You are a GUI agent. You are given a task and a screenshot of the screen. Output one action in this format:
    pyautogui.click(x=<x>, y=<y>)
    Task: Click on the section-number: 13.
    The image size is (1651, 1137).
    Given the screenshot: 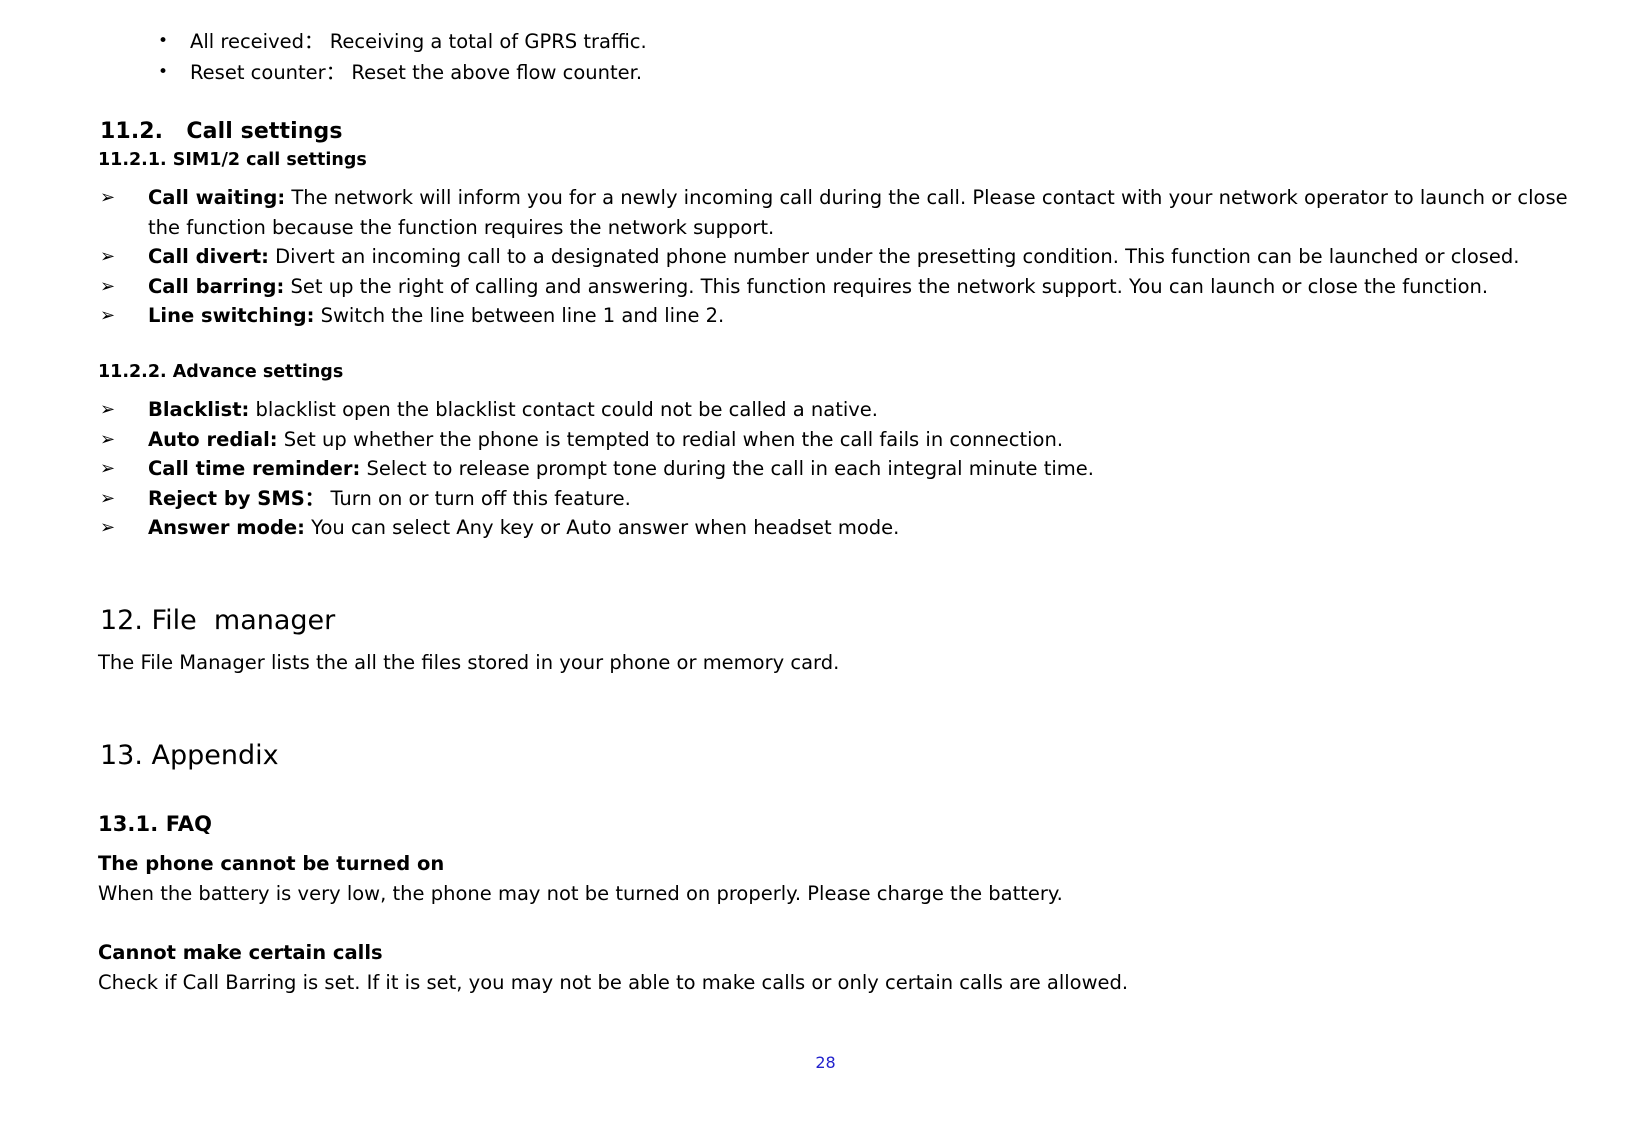 What is the action you would take?
    pyautogui.click(x=121, y=755)
    